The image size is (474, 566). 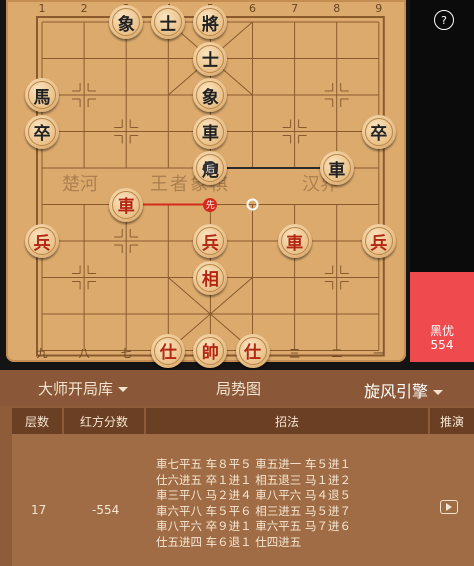 I want to click on col-header-moves-label: 招法, so click(x=286, y=421).